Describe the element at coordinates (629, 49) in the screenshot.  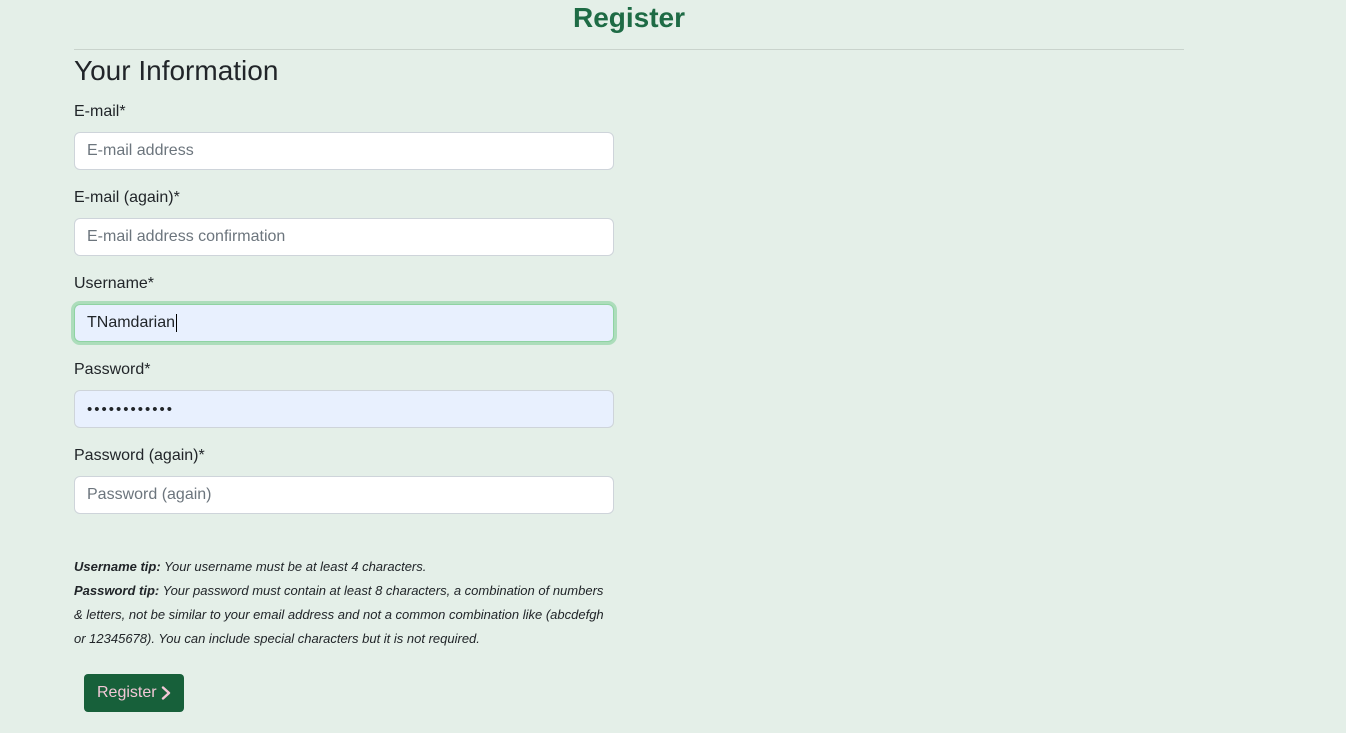
I see `title-divider` at that location.